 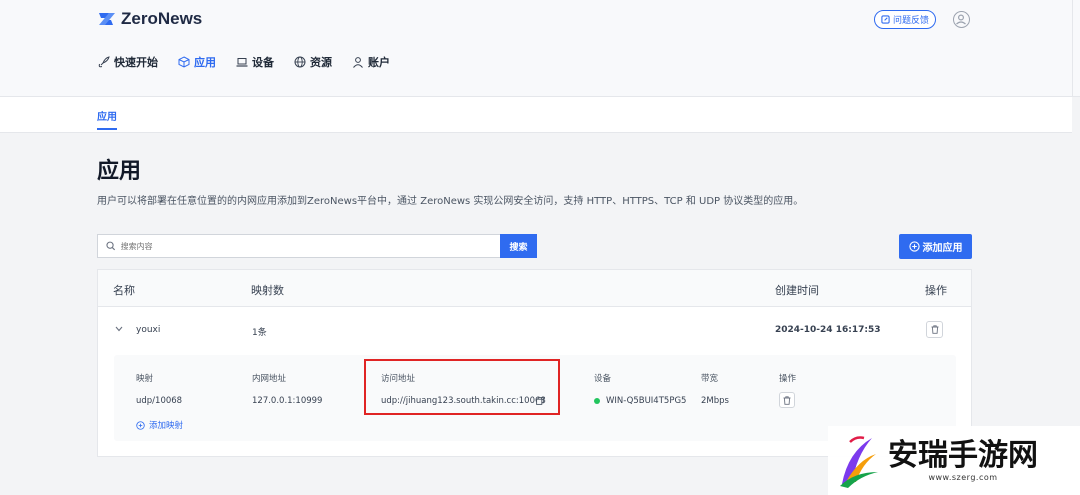 I want to click on sub-tabs: 应用, so click(x=536, y=115).